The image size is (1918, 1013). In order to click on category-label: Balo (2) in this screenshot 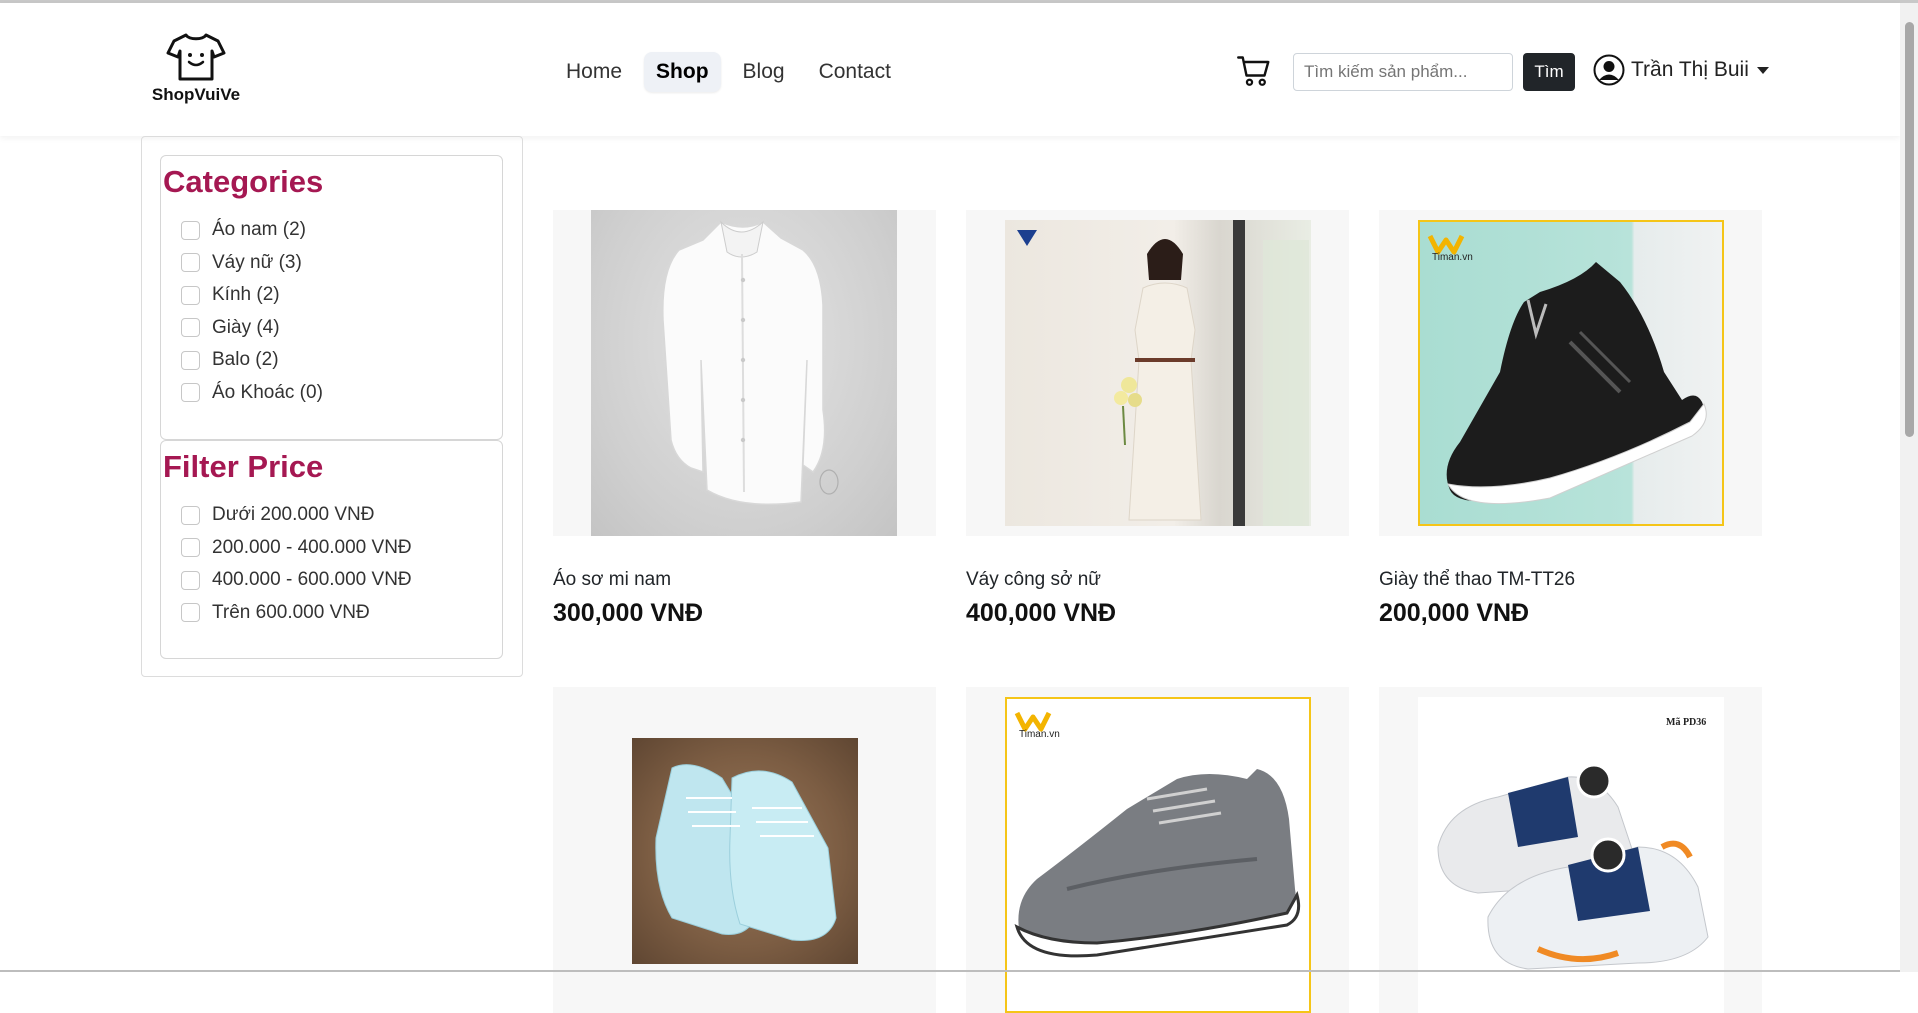, I will do `click(245, 360)`.